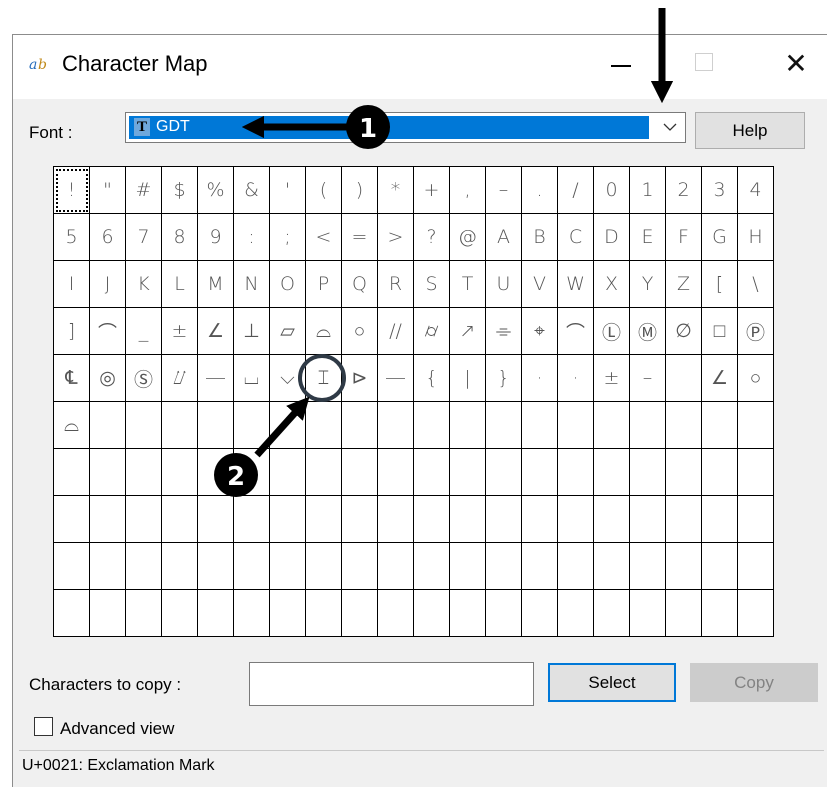 The image size is (827, 787). What do you see at coordinates (368, 129) in the screenshot?
I see `callout-1-label: 1` at bounding box center [368, 129].